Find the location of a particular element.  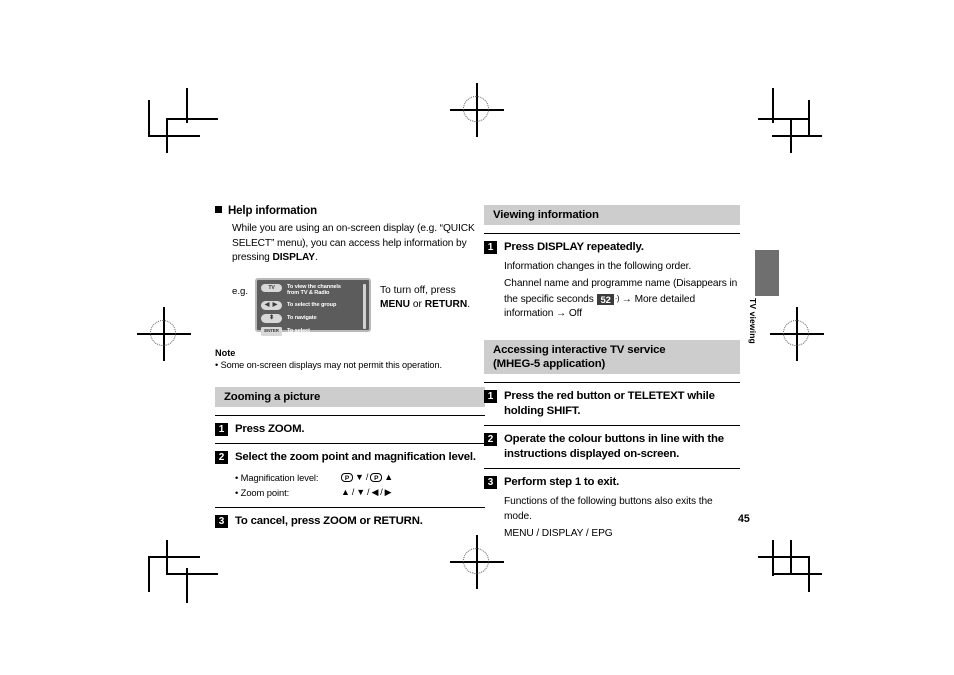

left-arrow-icon: ◀ is located at coordinates (375, 491).